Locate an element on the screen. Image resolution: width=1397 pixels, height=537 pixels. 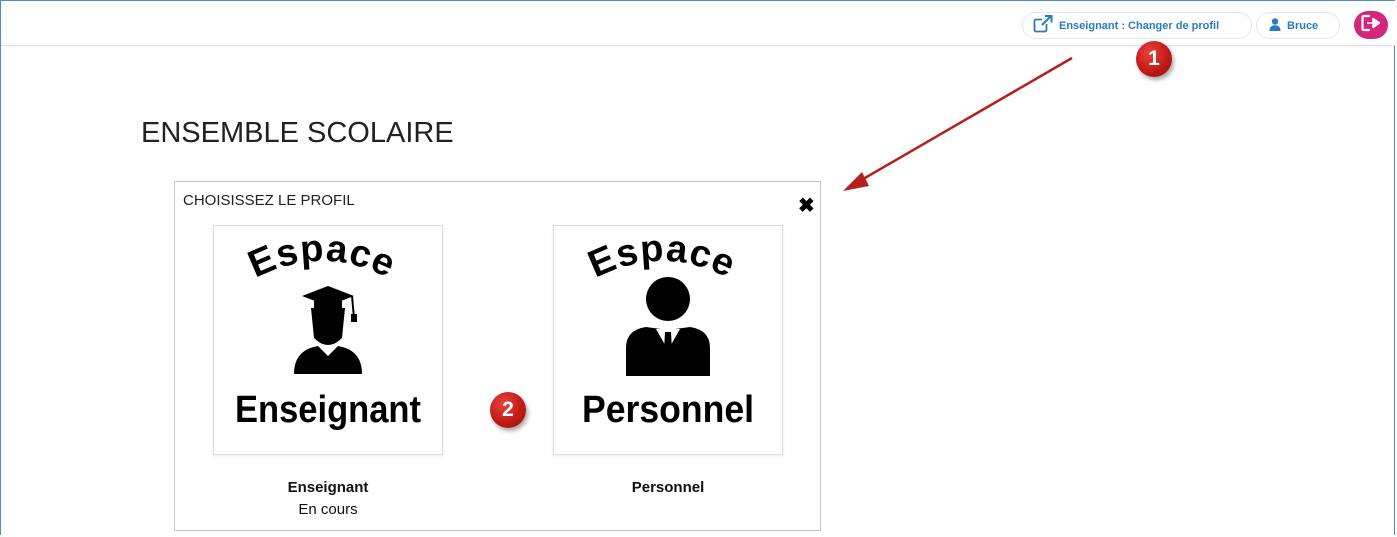
dialog-title: CHOISISSEZ LE PROFIL is located at coordinates (269, 200).